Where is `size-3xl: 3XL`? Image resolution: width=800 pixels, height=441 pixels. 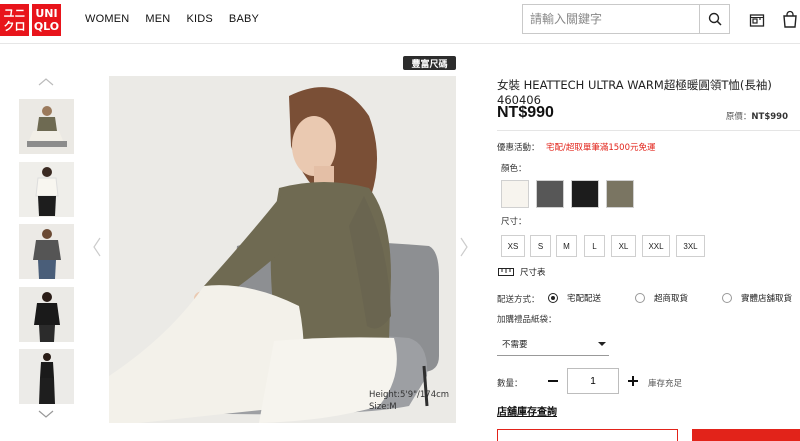
size-3xl: 3XL is located at coordinates (690, 246).